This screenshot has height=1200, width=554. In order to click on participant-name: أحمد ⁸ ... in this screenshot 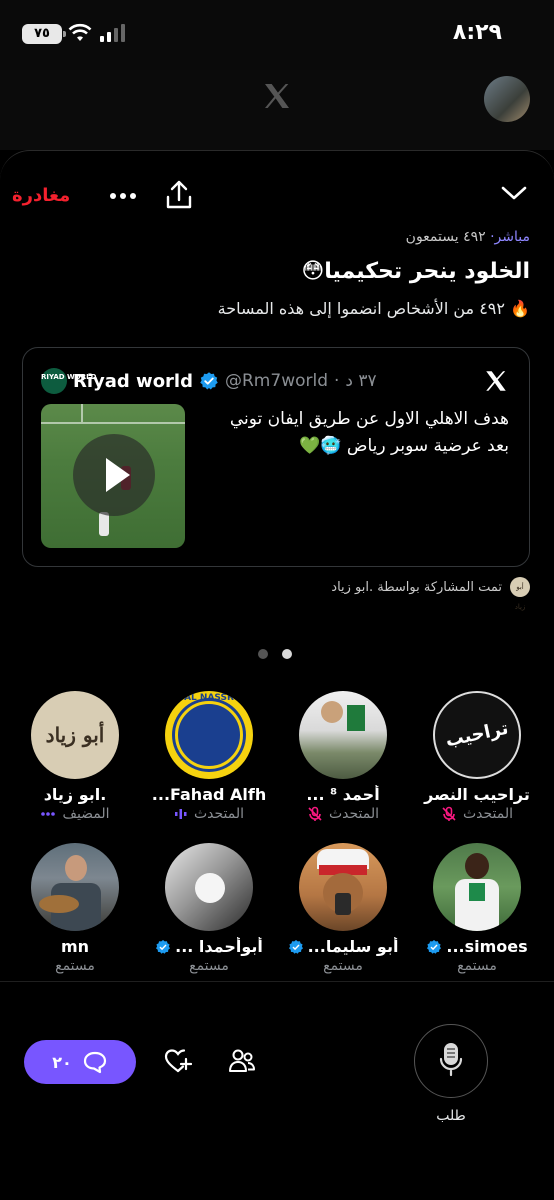, I will do `click(343, 794)`.